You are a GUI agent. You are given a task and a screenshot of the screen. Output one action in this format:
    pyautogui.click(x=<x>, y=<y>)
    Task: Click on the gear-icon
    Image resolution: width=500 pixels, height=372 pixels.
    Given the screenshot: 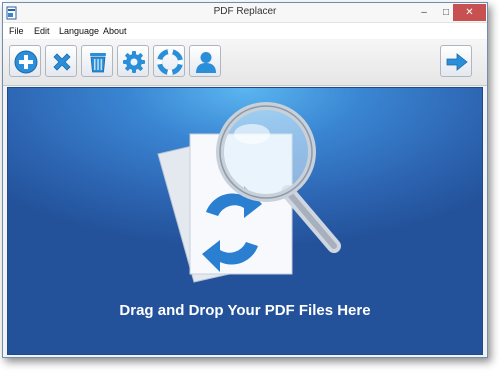 What is the action you would take?
    pyautogui.click(x=134, y=62)
    